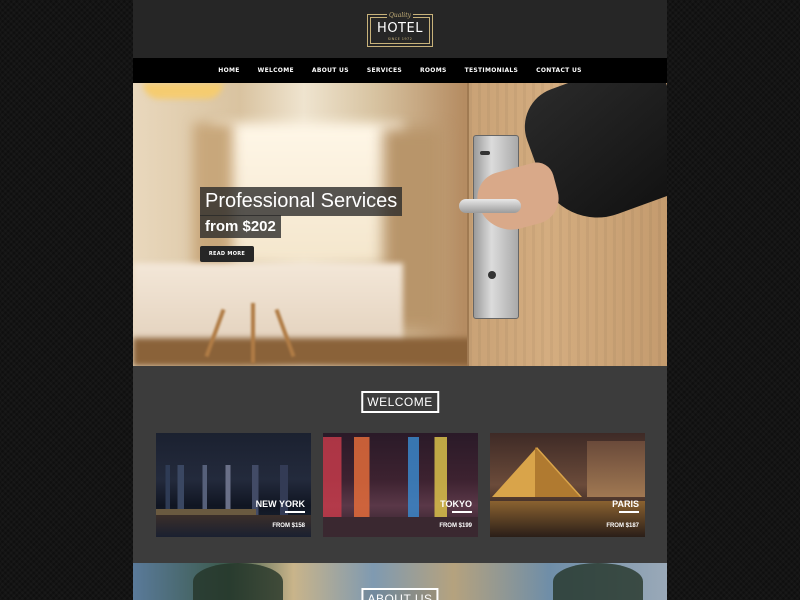 The width and height of the screenshot is (800, 600). What do you see at coordinates (288, 526) in the screenshot?
I see `card-price: FROM $158` at bounding box center [288, 526].